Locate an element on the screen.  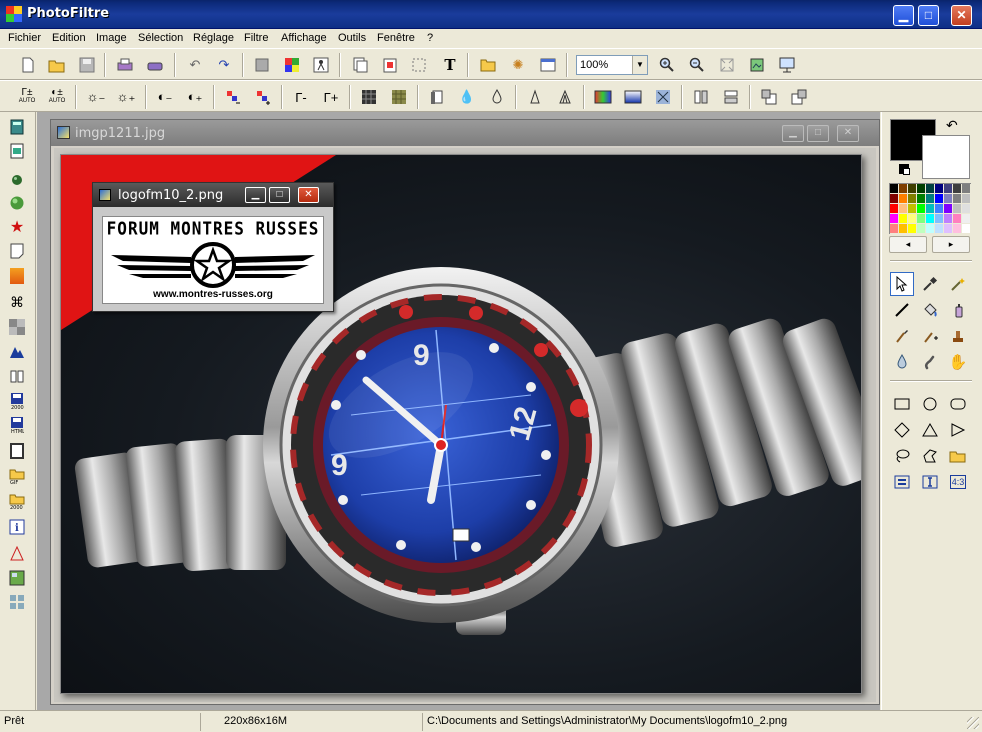
contrast-plus-icon: ◐₊ is located at coordinates (195, 97).